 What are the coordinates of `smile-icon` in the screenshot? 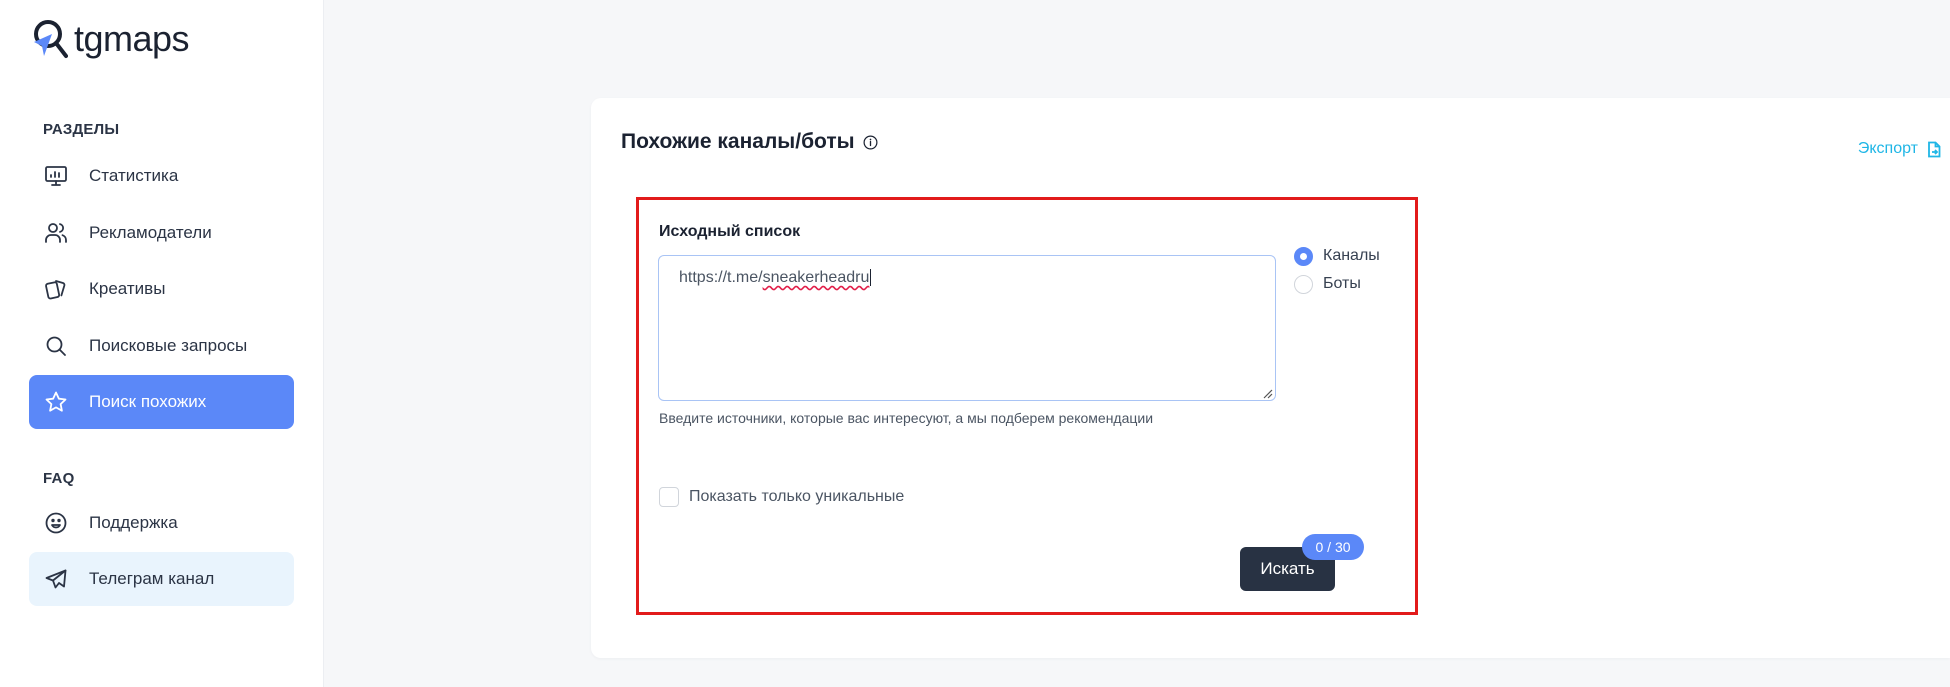 It's located at (56, 523).